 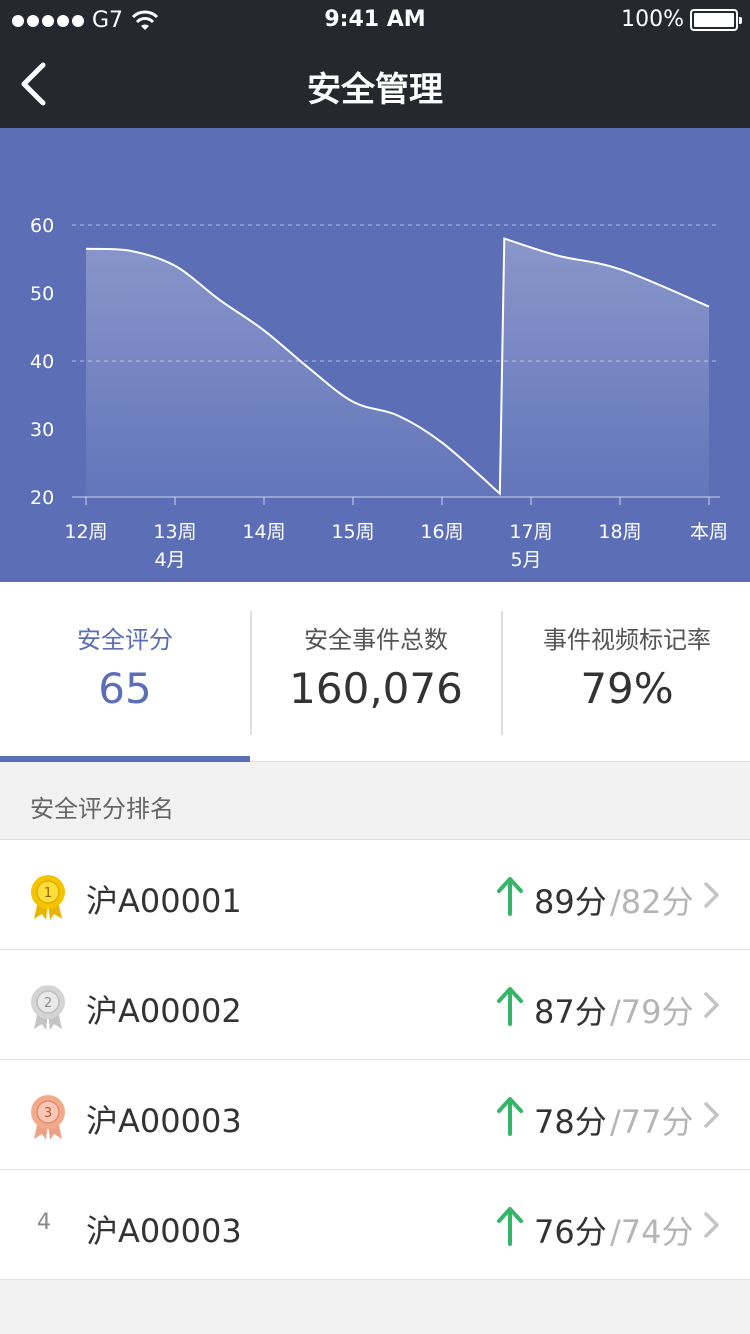 What do you see at coordinates (652, 19) in the screenshot?
I see `battery-percent: 100%` at bounding box center [652, 19].